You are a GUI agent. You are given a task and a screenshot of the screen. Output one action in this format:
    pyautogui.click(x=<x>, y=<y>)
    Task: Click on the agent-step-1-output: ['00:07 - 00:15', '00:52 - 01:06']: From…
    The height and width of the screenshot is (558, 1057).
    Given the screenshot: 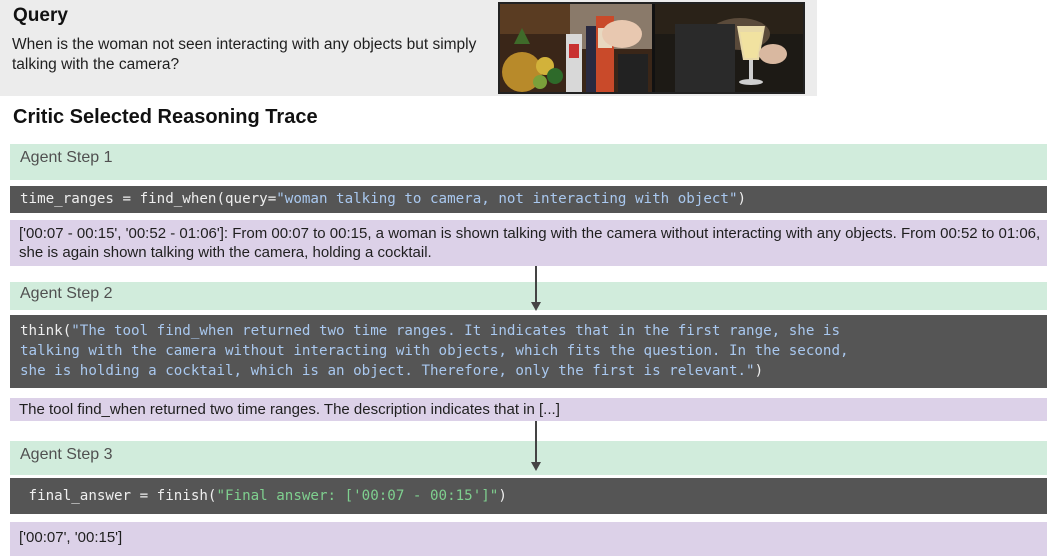 What is the action you would take?
    pyautogui.click(x=528, y=243)
    